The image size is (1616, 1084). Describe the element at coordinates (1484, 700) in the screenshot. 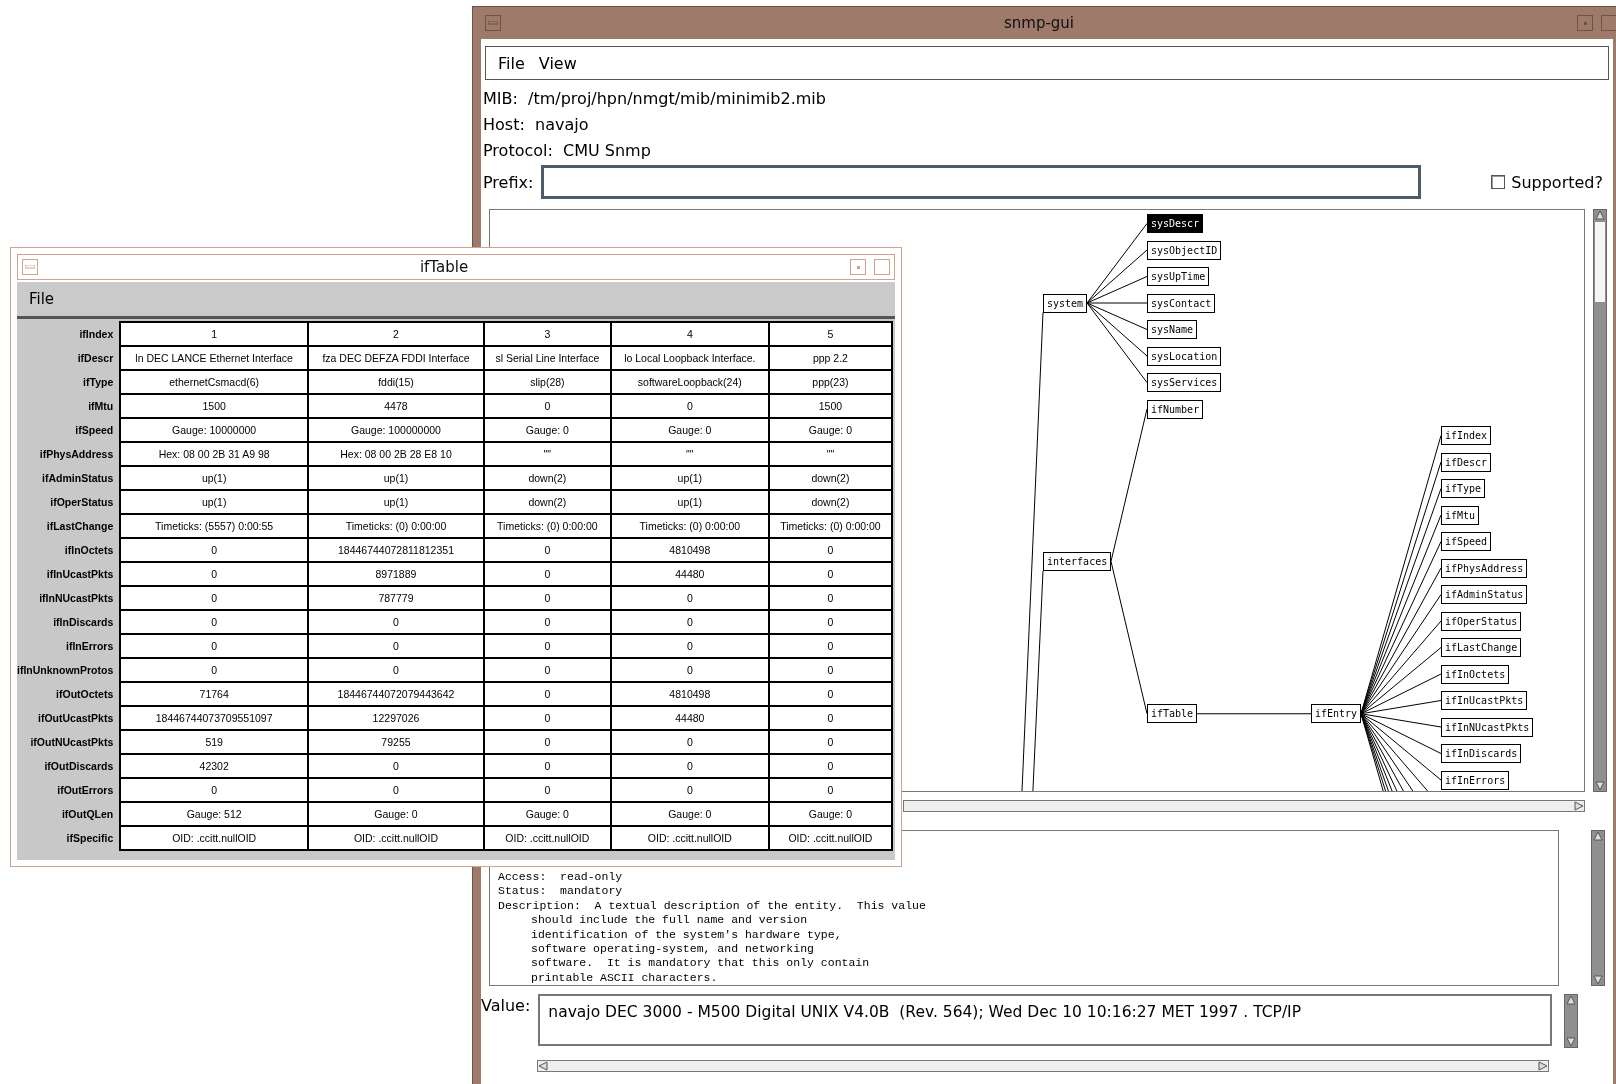

I see `tree-node: ifInUcastPkts` at that location.